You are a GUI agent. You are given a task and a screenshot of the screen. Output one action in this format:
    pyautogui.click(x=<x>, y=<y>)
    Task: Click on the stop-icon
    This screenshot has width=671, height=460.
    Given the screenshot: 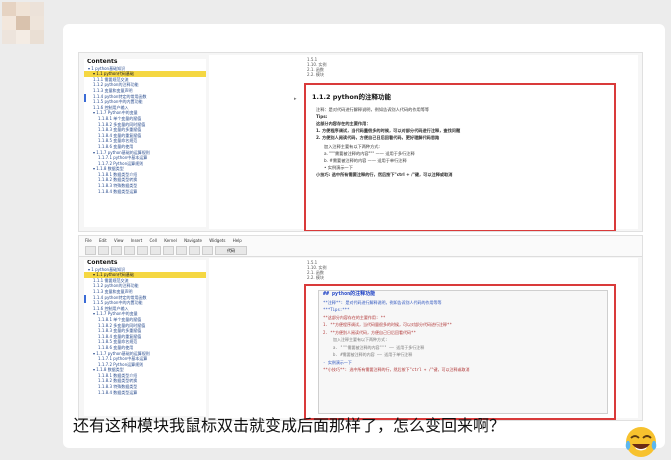 What is the action you would take?
    pyautogui.click(x=194, y=250)
    